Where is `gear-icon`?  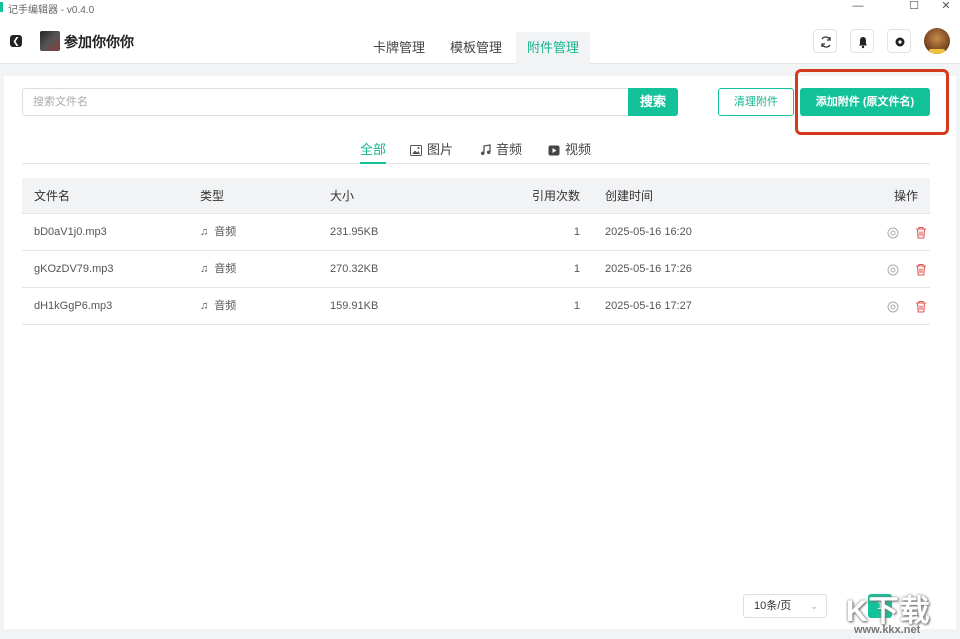 gear-icon is located at coordinates (900, 42).